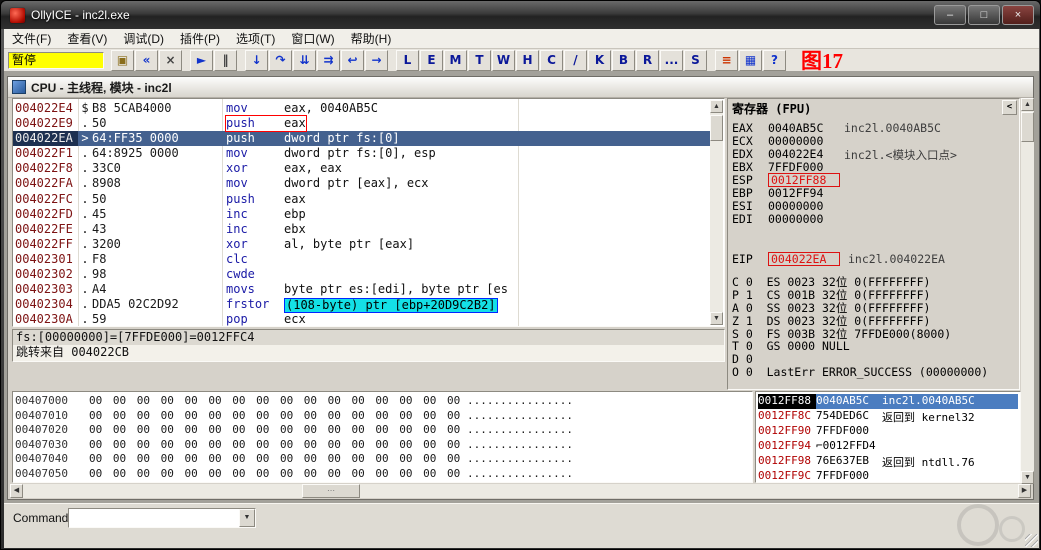 This screenshot has width=1041, height=550. I want to click on register-row: EAX 0040AB5C inc2l.0040AB5C, so click(873, 128).